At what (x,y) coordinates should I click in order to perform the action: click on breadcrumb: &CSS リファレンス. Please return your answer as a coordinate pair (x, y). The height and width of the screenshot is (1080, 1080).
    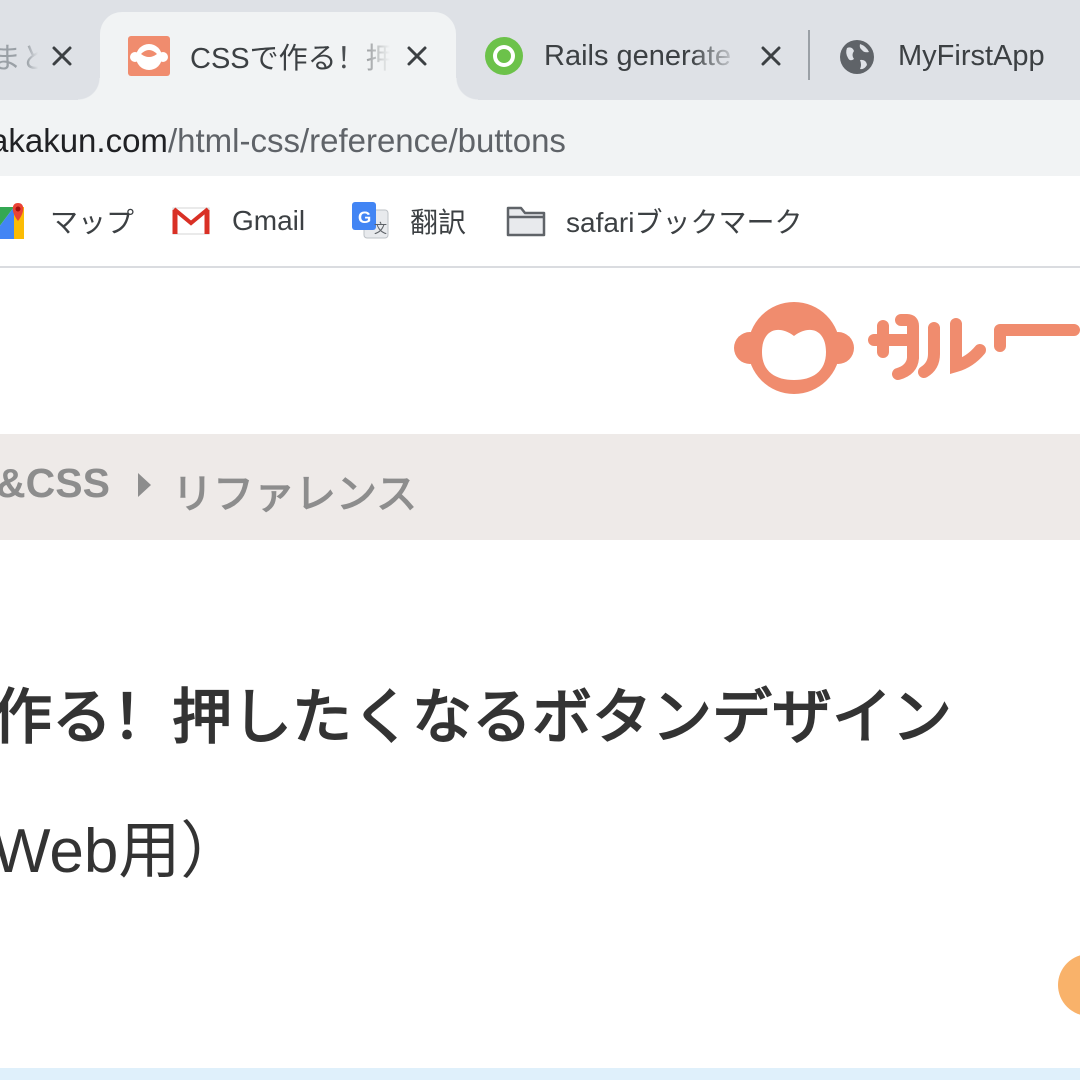
    Looking at the image, I should click on (540, 487).